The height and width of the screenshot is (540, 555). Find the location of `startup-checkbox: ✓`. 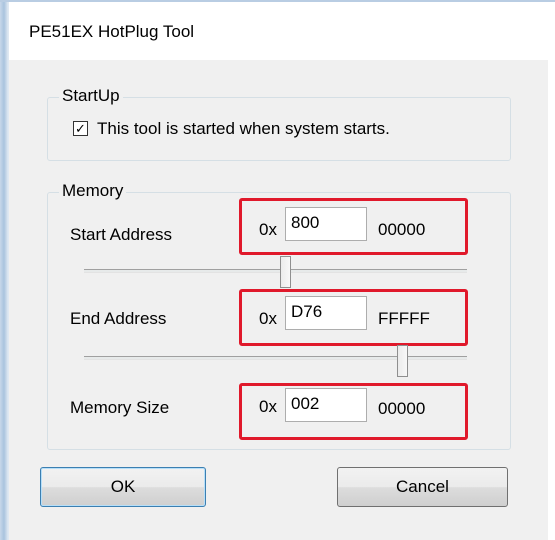

startup-checkbox: ✓ is located at coordinates (80, 128).